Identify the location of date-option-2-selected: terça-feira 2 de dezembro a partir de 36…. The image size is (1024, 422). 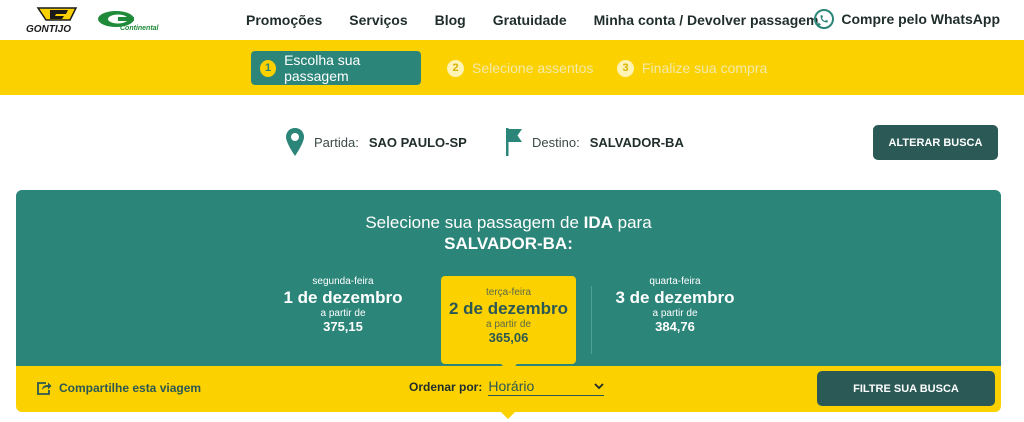
(508, 324).